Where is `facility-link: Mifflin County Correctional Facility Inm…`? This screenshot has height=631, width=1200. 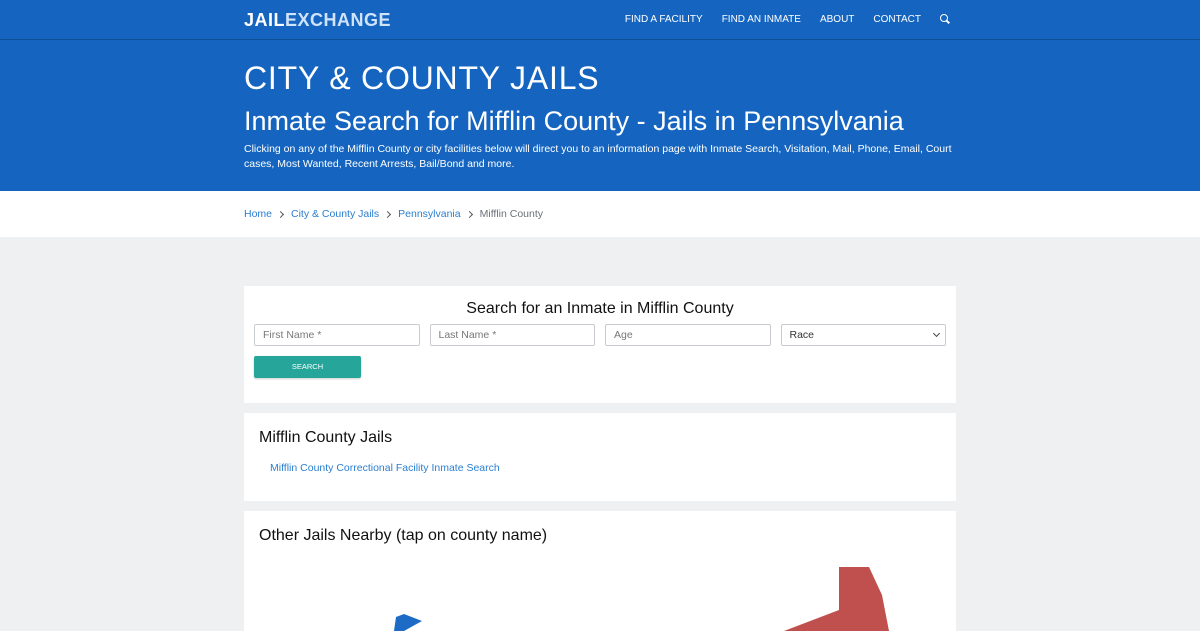 facility-link: Mifflin County Correctional Facility Inm… is located at coordinates (385, 468).